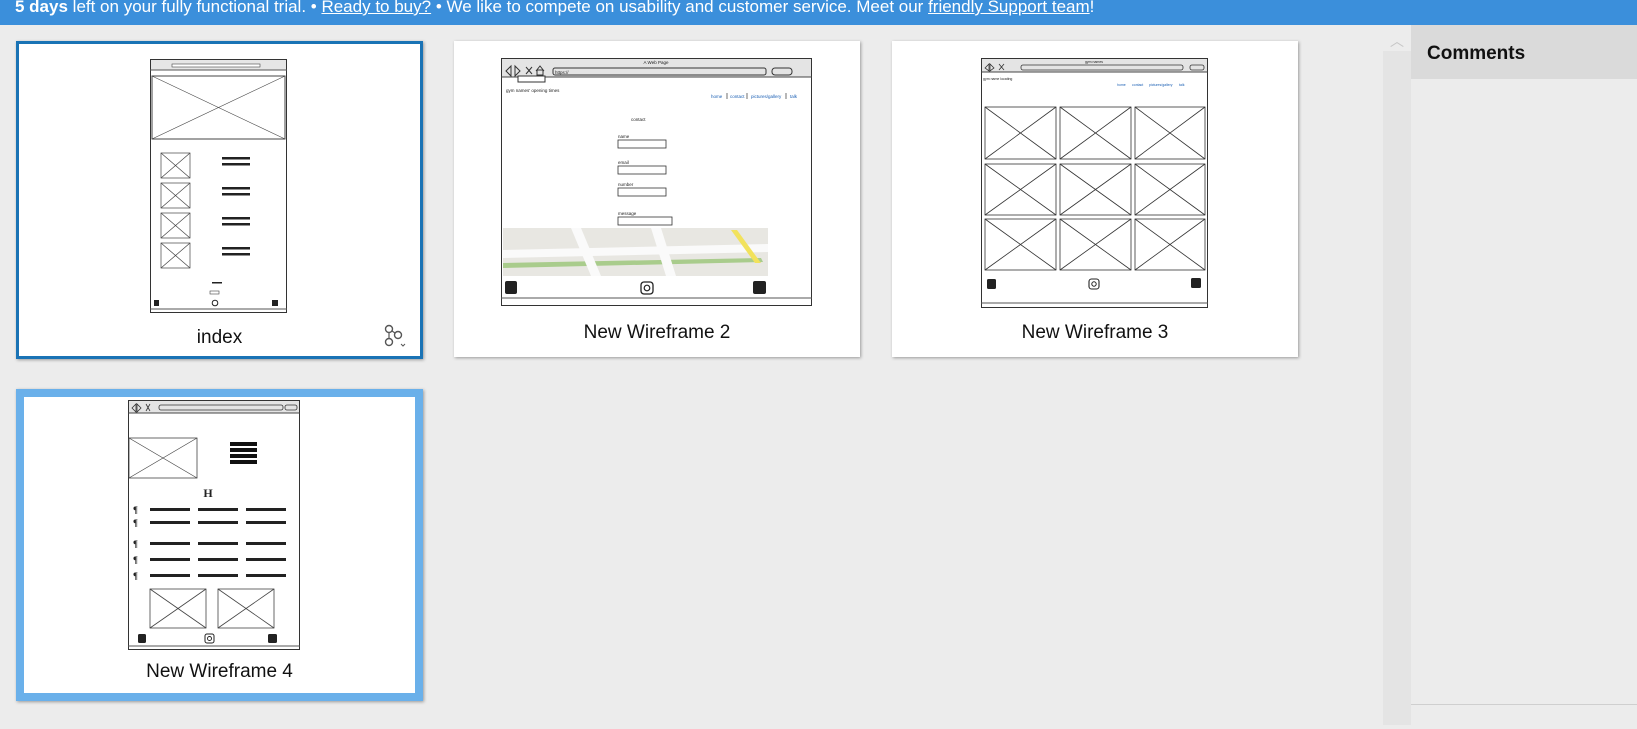 The image size is (1637, 729). Describe the element at coordinates (208, 493) in the screenshot. I see `thumb4-heading: H` at that location.